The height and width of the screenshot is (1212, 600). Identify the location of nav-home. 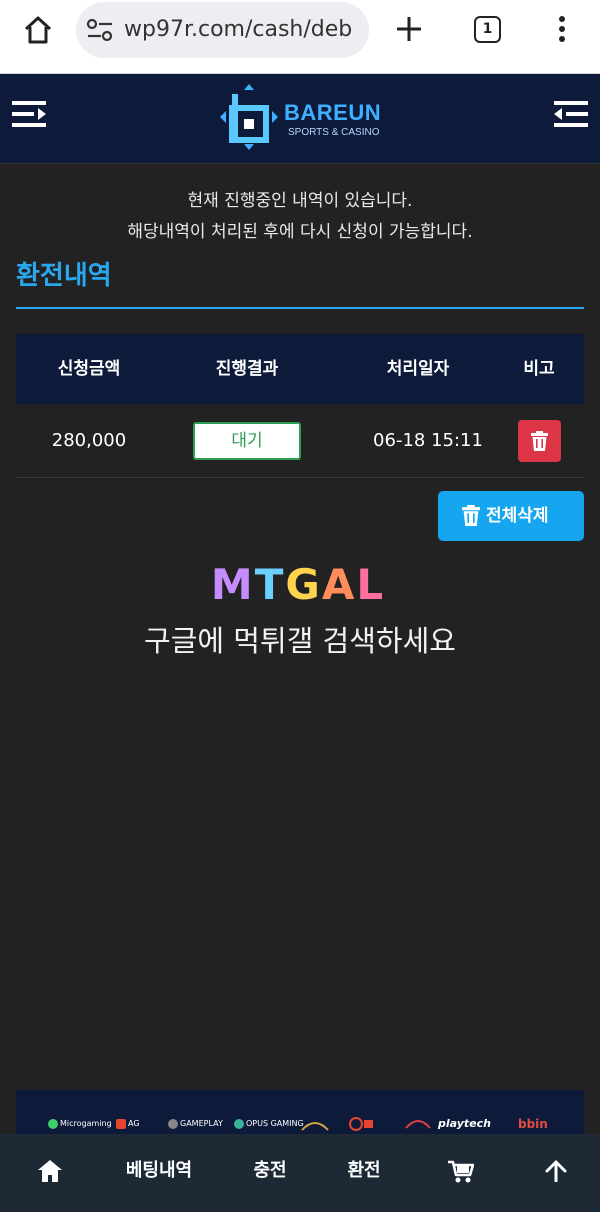
(50, 1173).